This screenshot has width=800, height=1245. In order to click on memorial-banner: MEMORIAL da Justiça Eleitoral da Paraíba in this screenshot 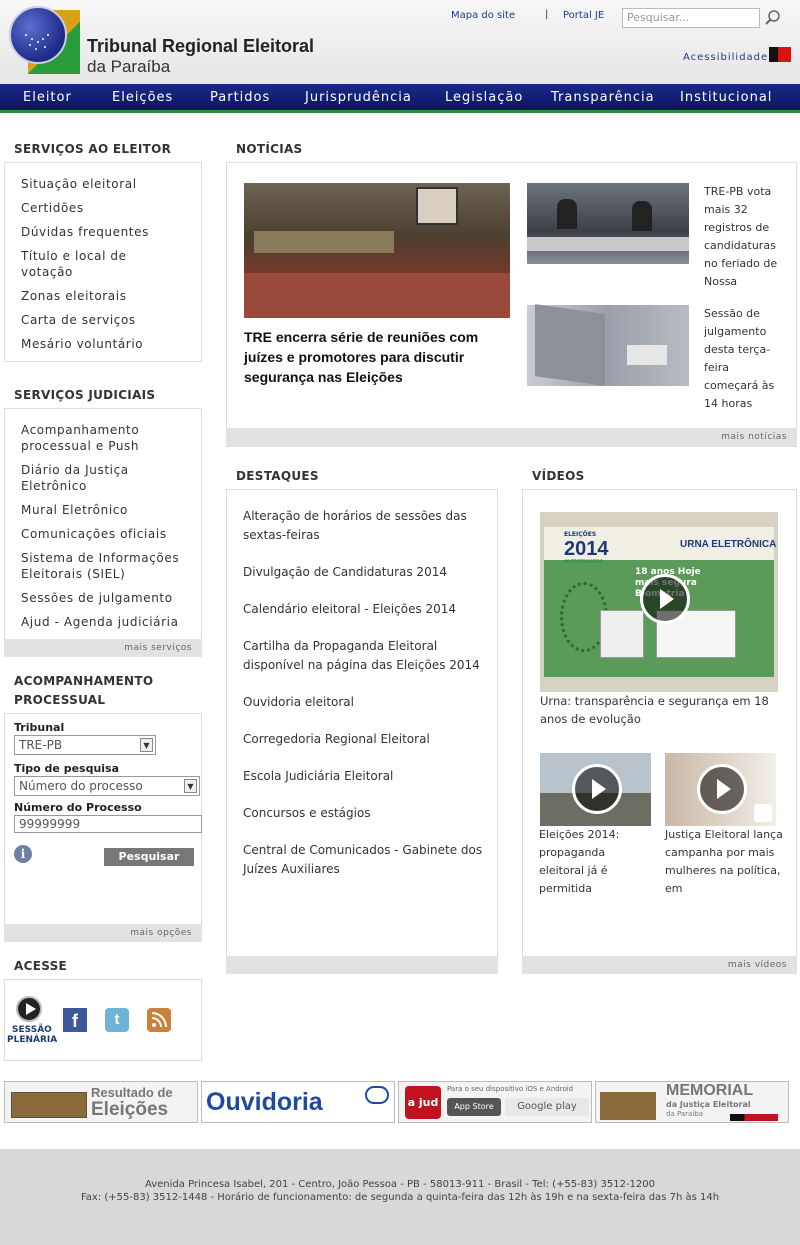, I will do `click(692, 1102)`.